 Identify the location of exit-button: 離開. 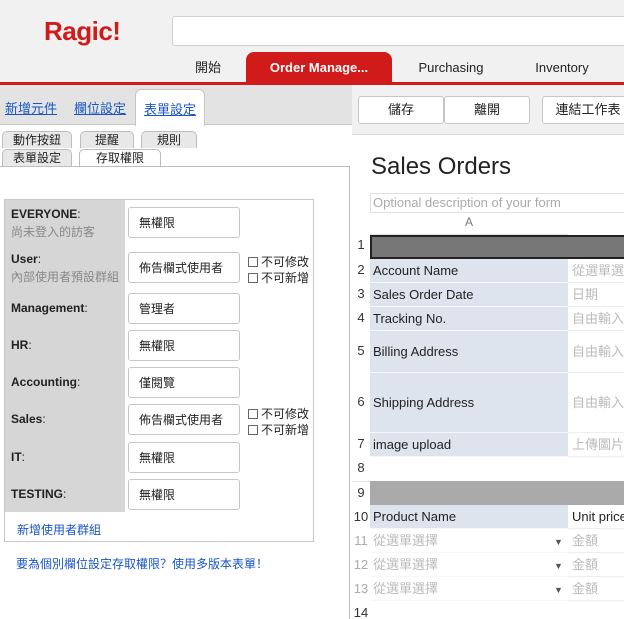
(487, 110).